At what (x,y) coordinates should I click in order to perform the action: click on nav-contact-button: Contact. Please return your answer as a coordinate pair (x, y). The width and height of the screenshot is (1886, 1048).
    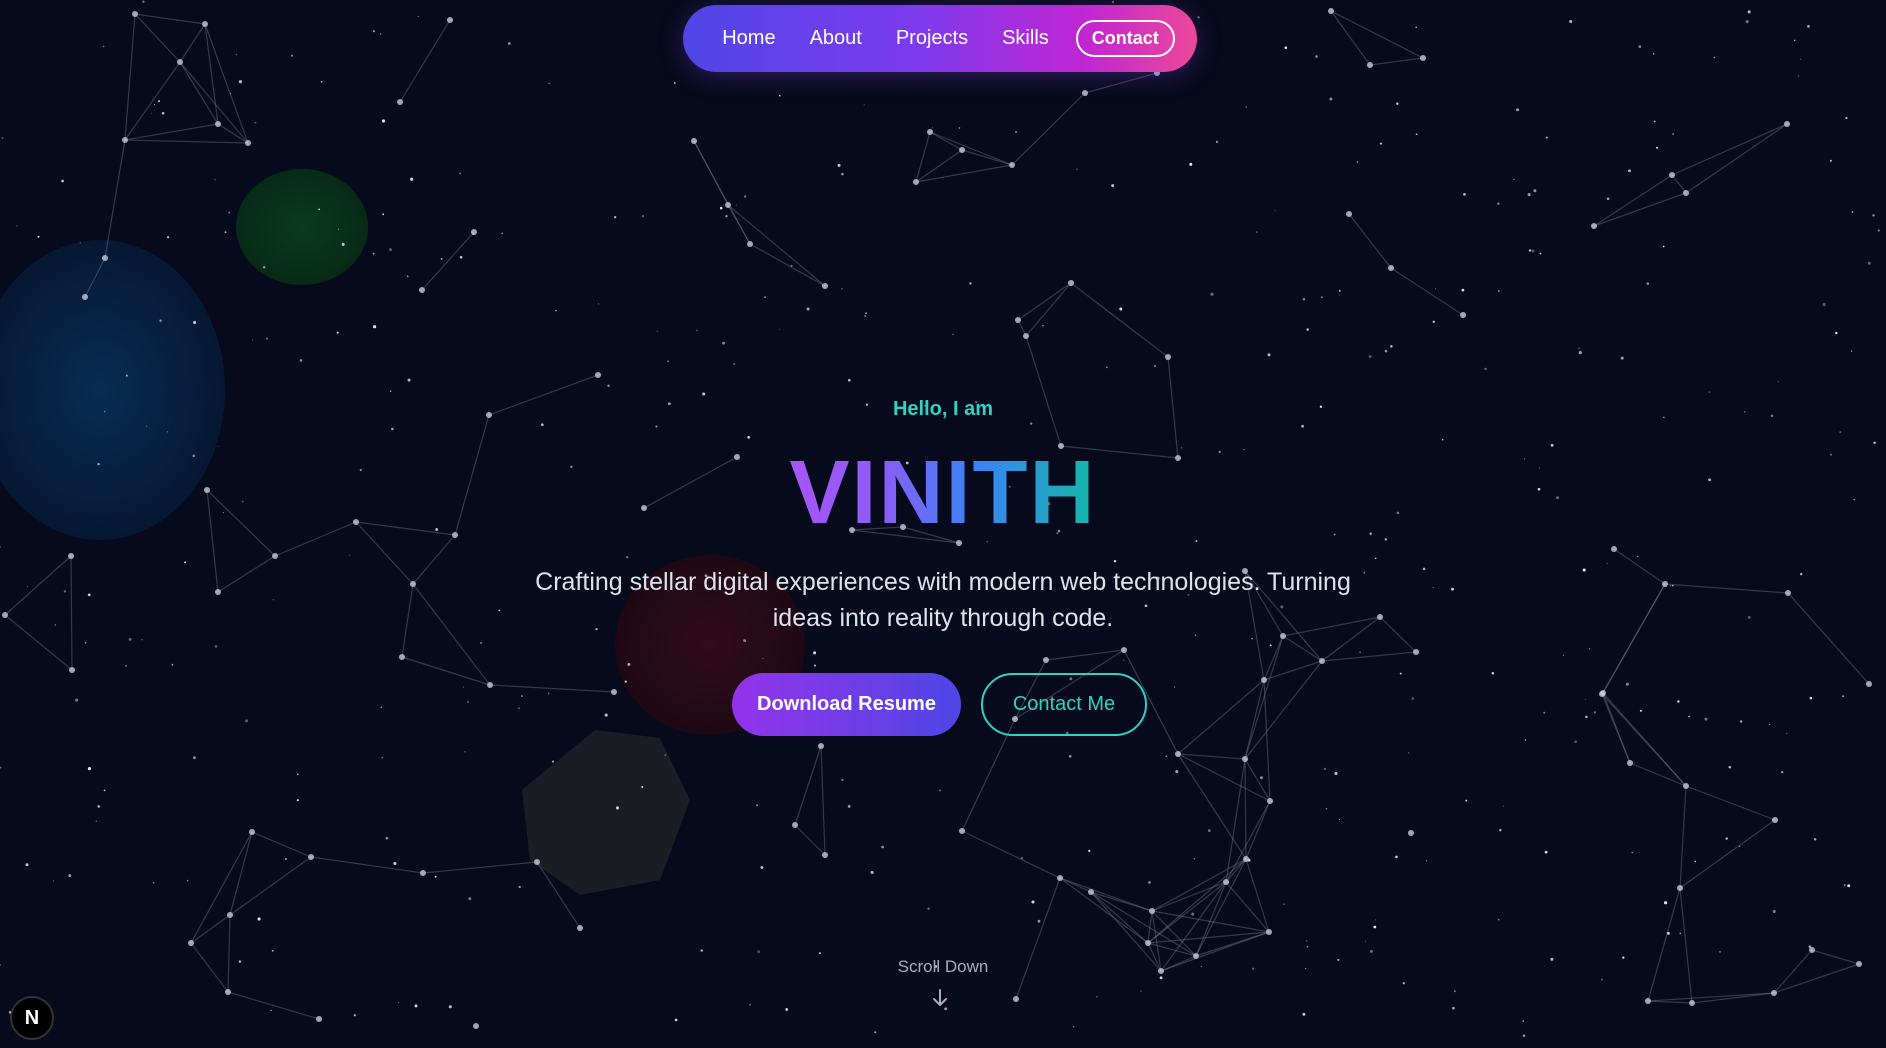
    Looking at the image, I should click on (1125, 38).